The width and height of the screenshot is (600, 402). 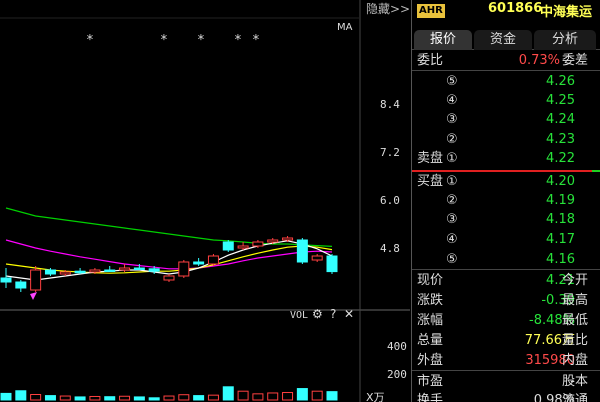 I want to click on tab-funds: 资金, so click(x=503, y=40).